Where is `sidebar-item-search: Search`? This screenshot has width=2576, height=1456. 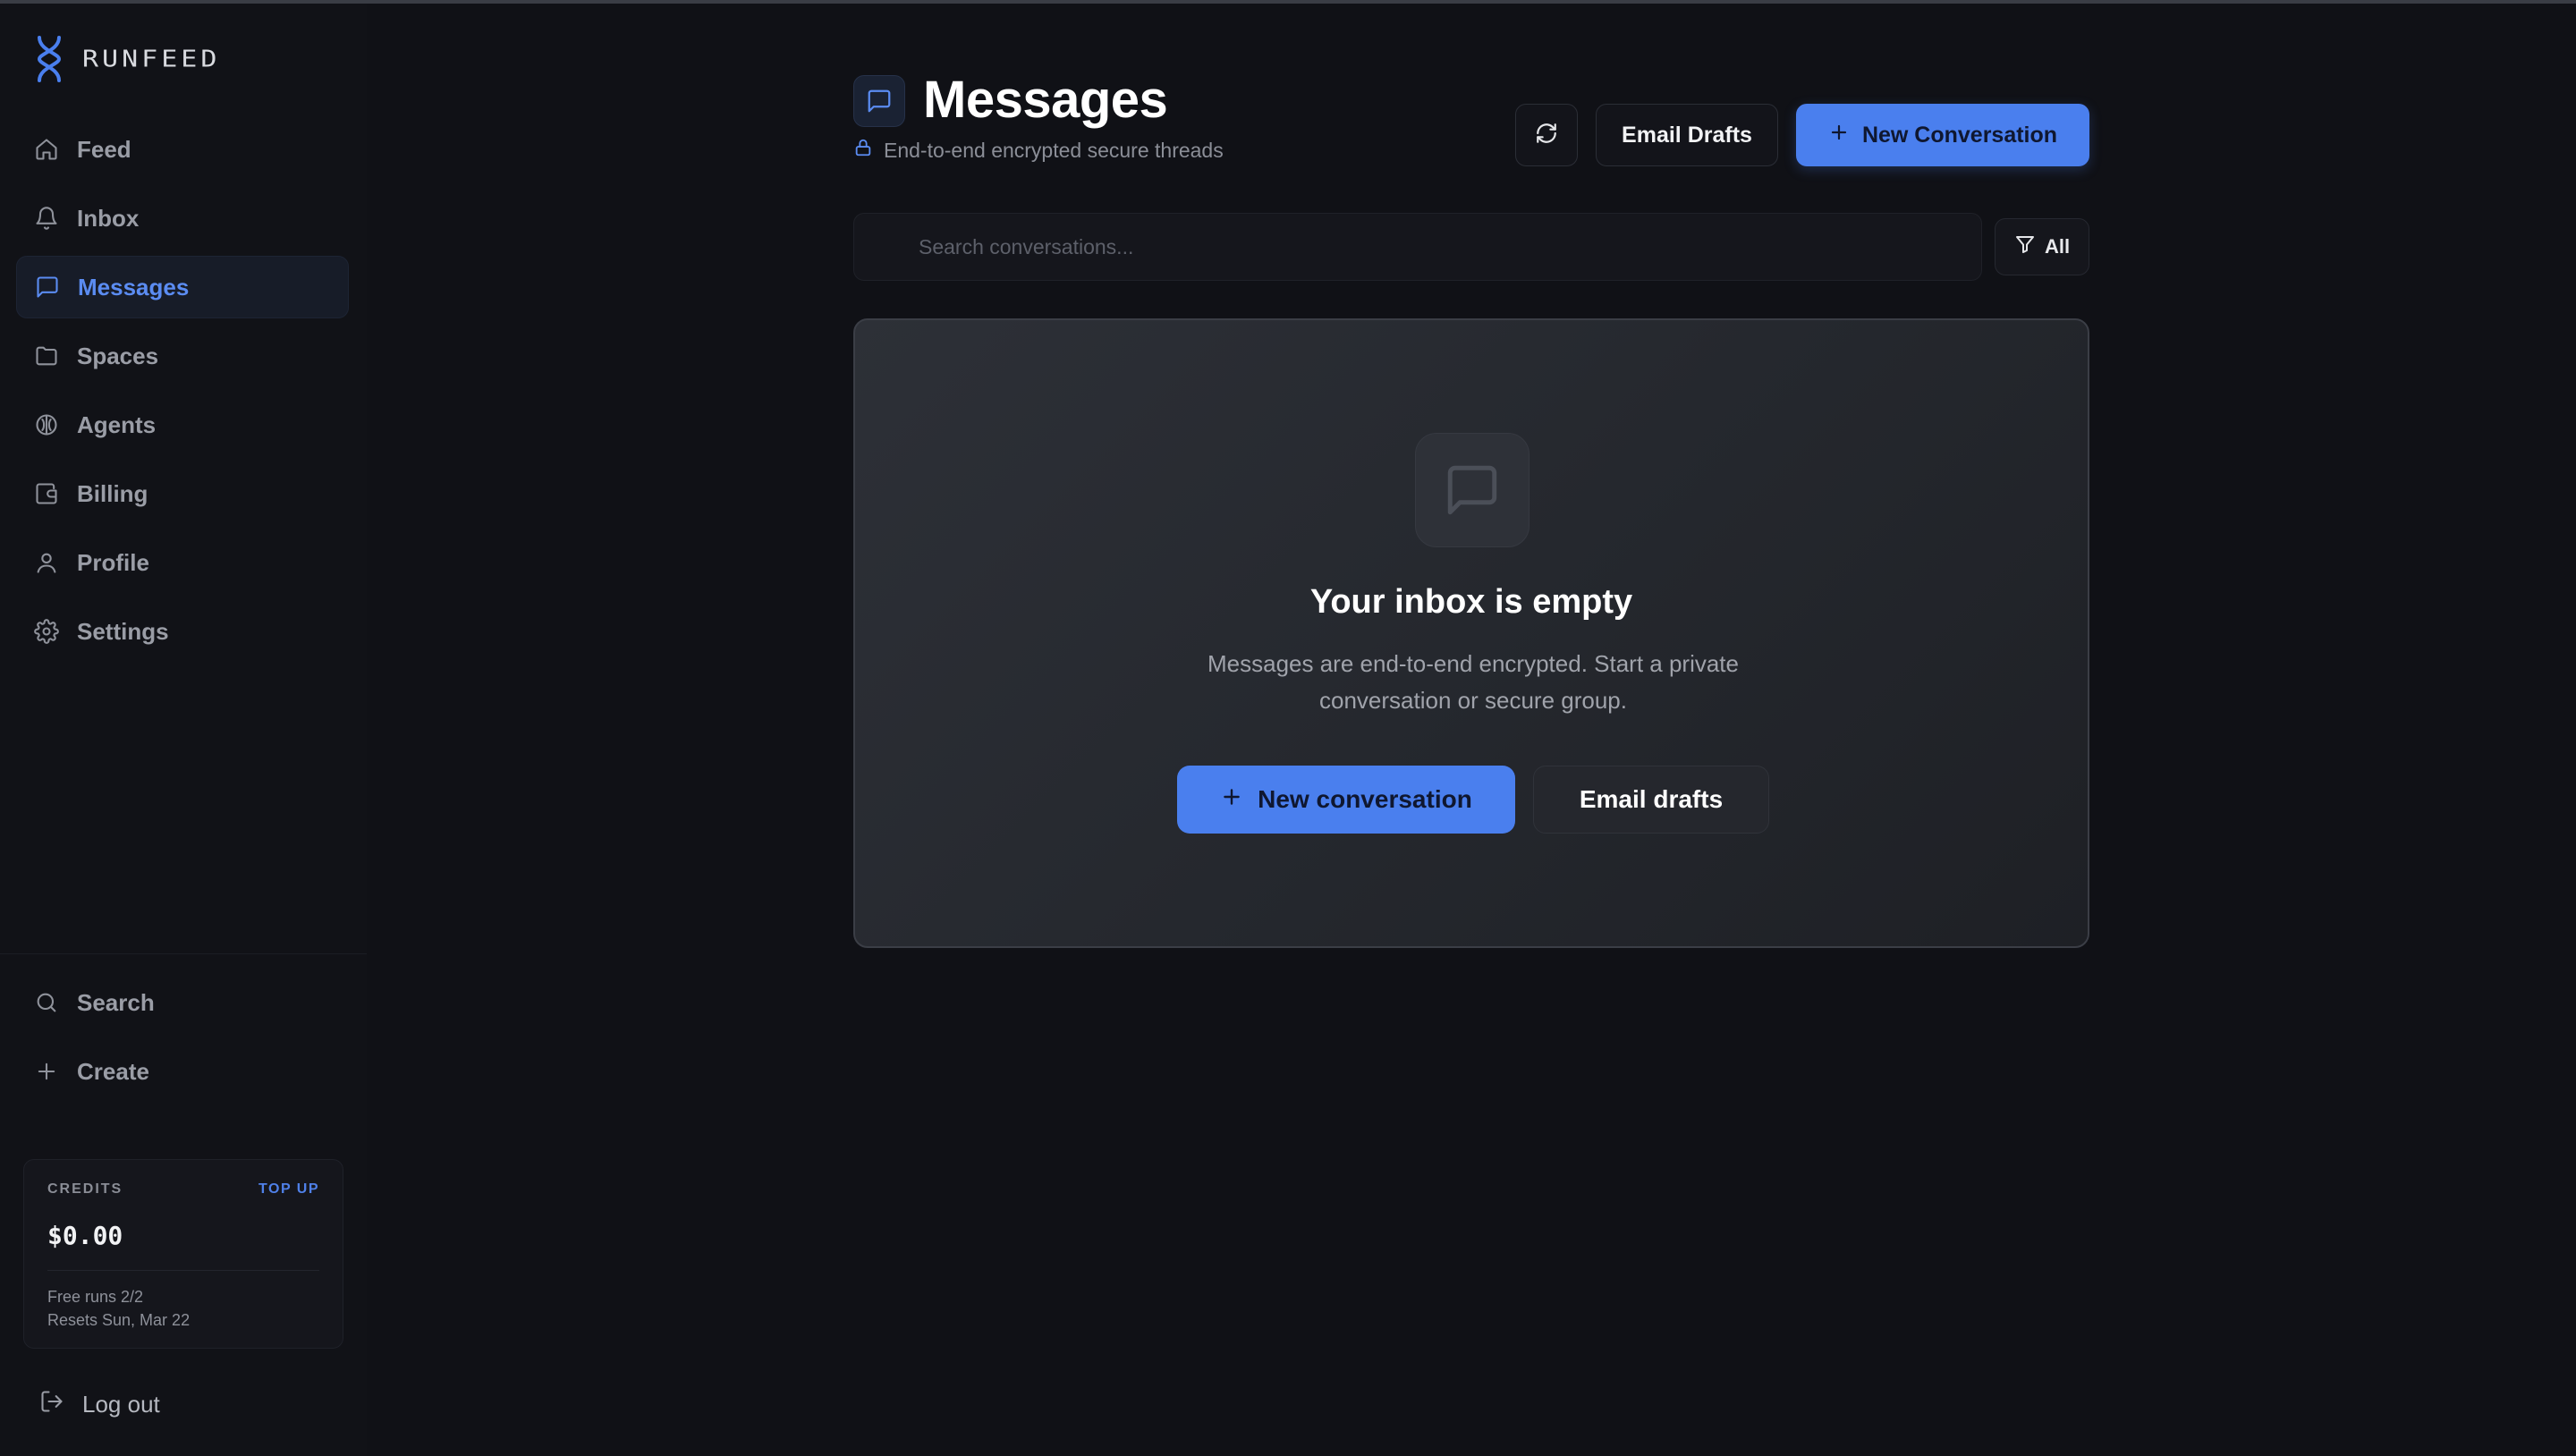
sidebar-item-search: Search is located at coordinates (182, 1002).